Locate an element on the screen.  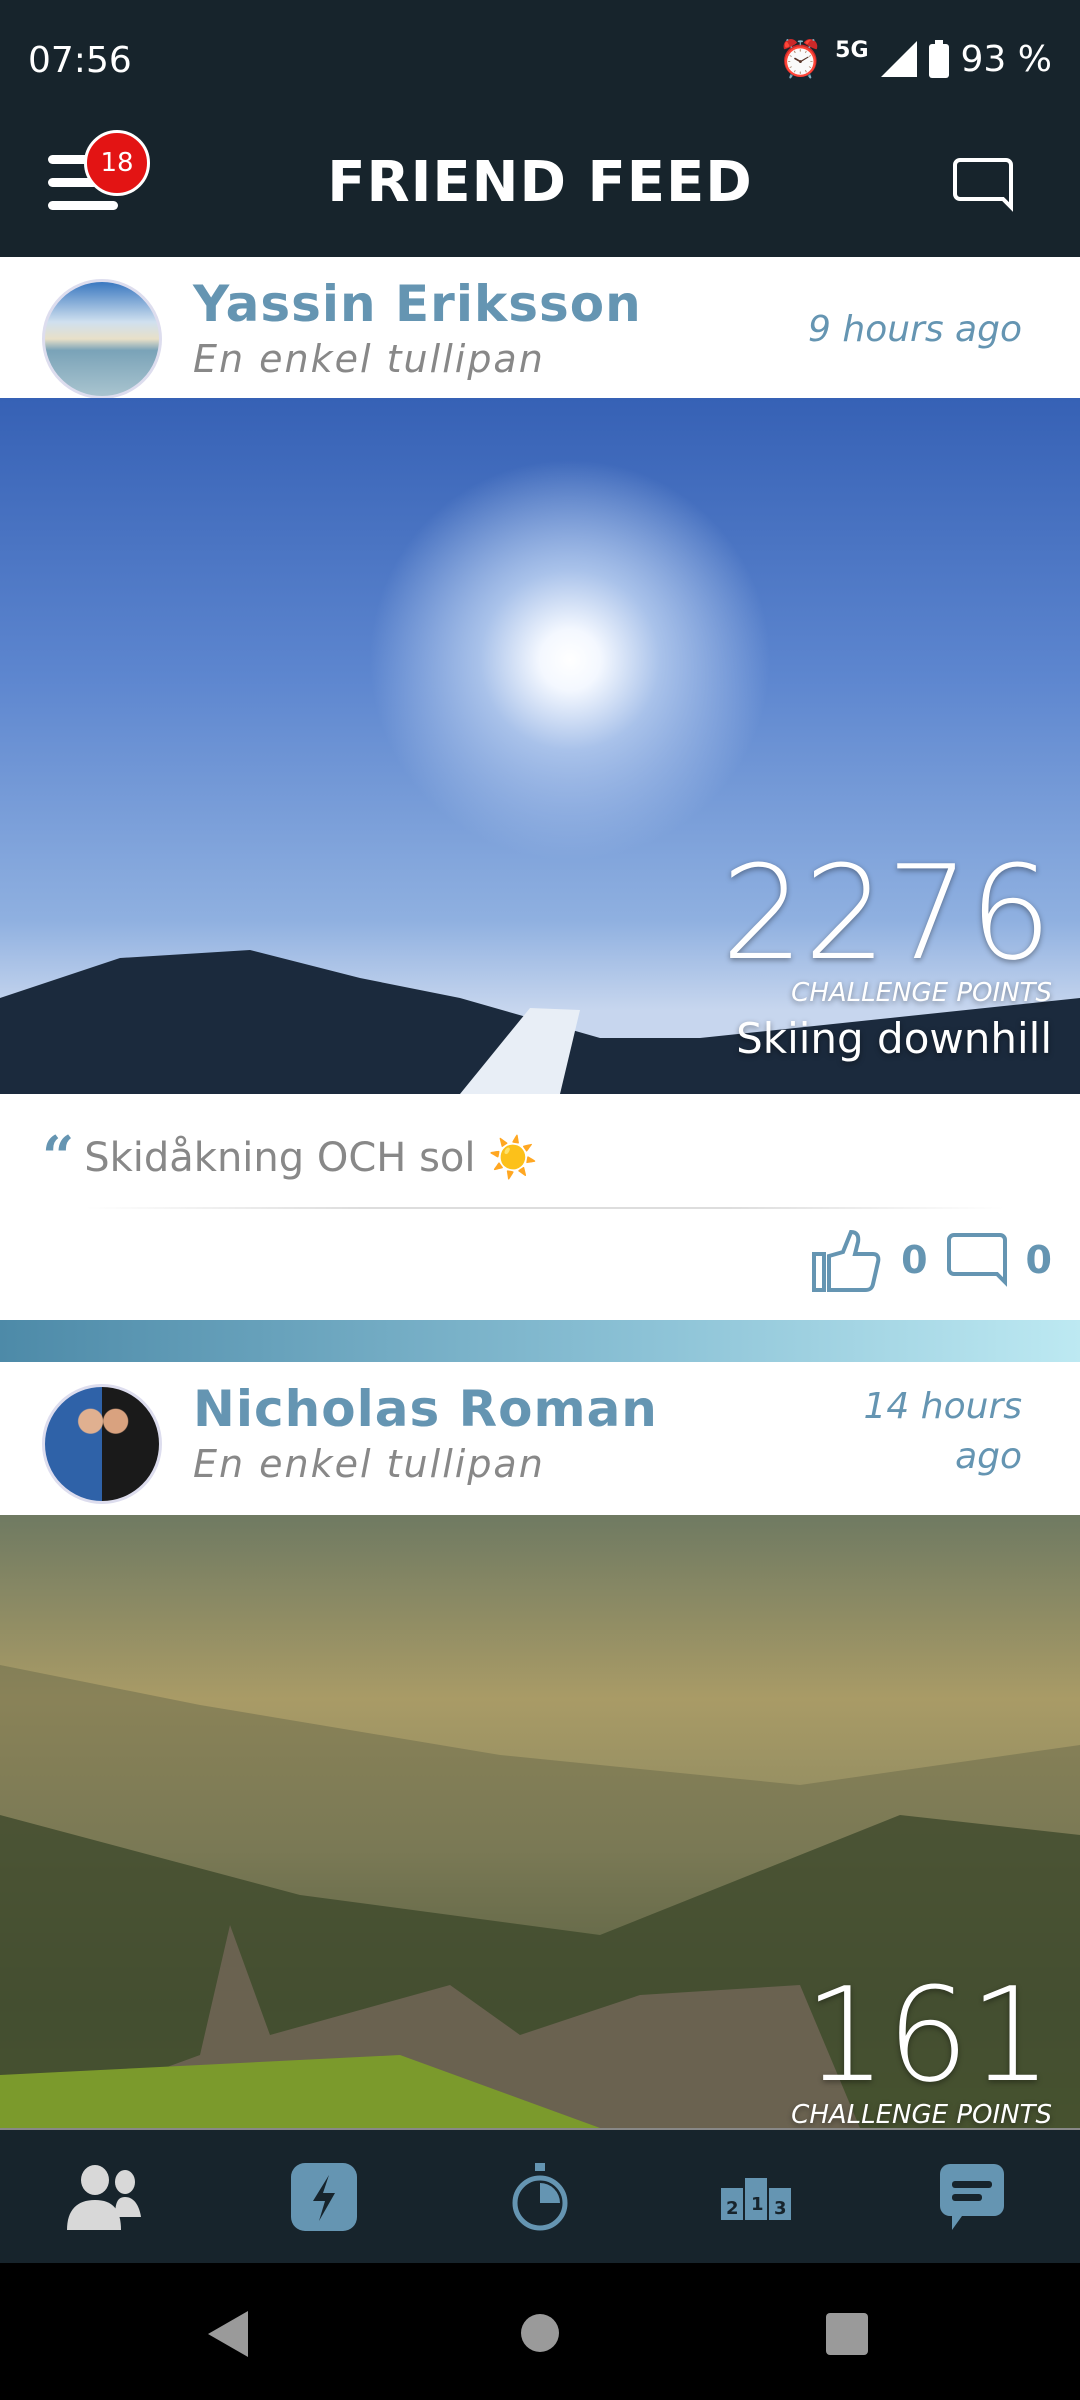
nav-friends is located at coordinates (108, 2197).